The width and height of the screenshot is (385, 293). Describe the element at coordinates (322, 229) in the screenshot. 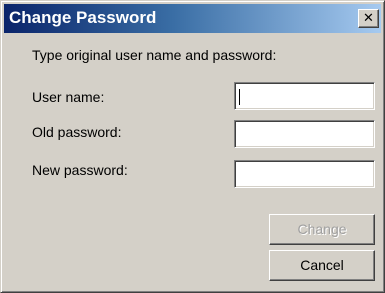

I see `change-button: Change` at that location.